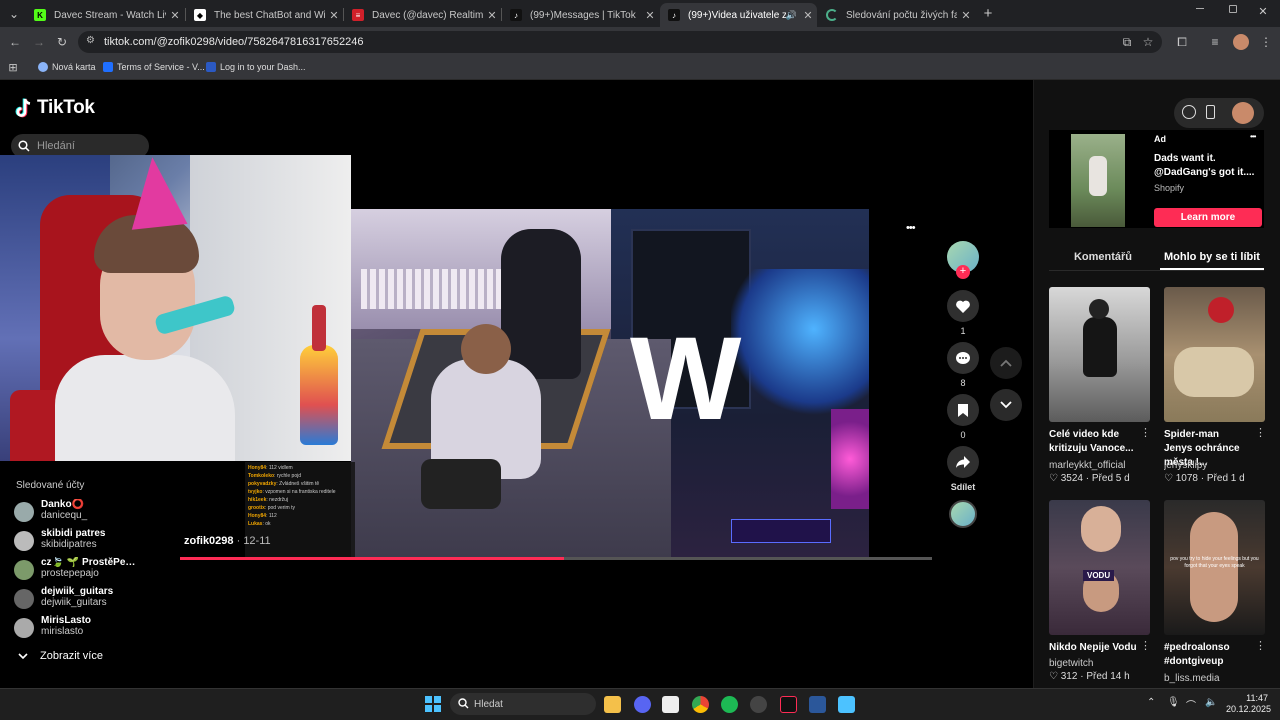 Image resolution: width=1280 pixels, height=720 pixels. I want to click on save-button, so click(963, 410).